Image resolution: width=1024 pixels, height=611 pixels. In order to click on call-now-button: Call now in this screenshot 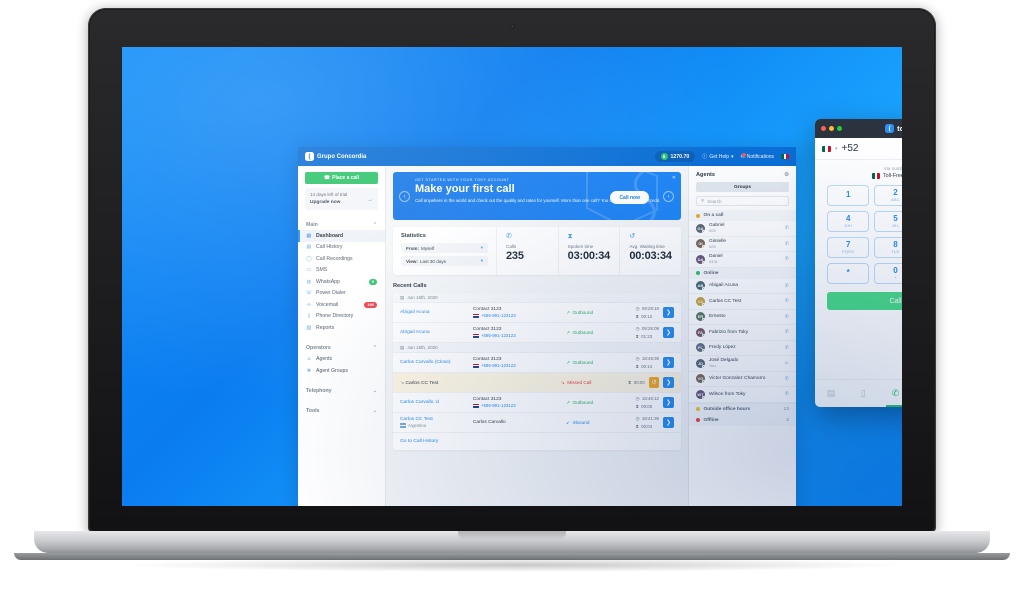, I will do `click(629, 197)`.